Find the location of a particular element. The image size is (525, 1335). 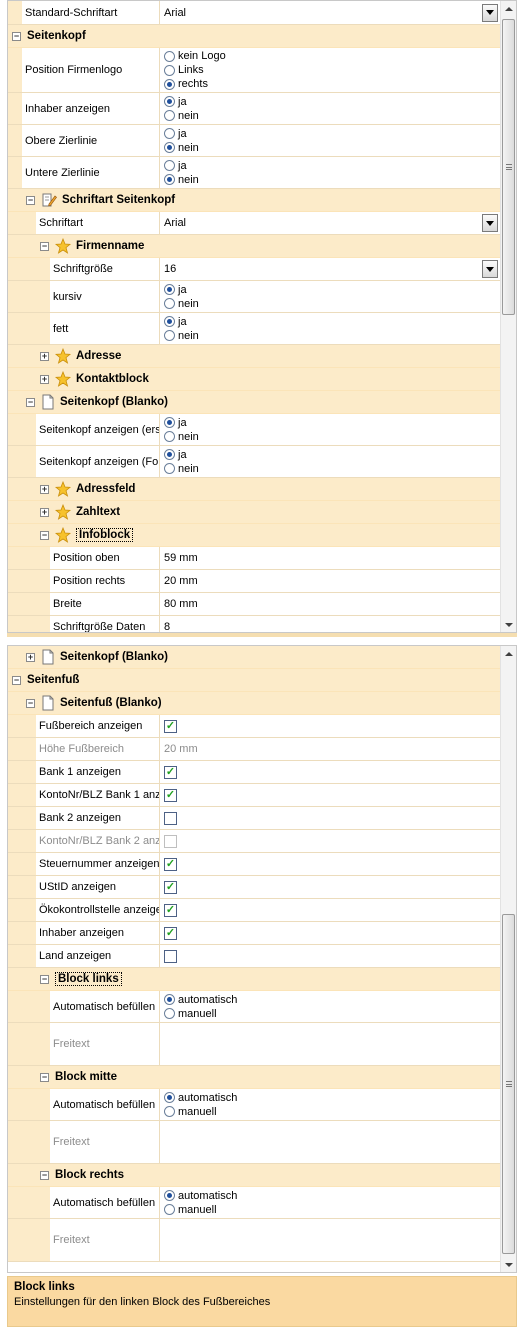

radio-option-manuell: manuell is located at coordinates (200, 1112).